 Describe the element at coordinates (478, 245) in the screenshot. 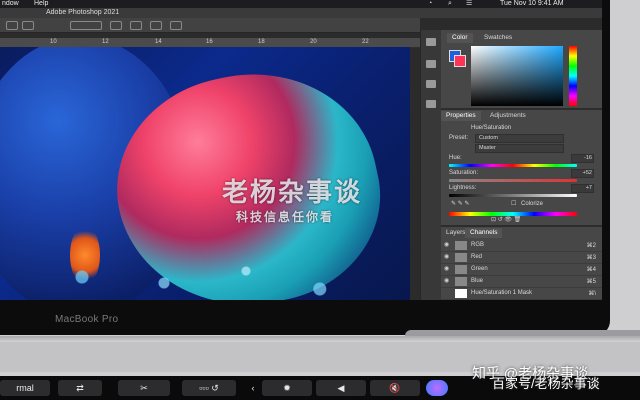

I see `channel-name: RGB` at that location.